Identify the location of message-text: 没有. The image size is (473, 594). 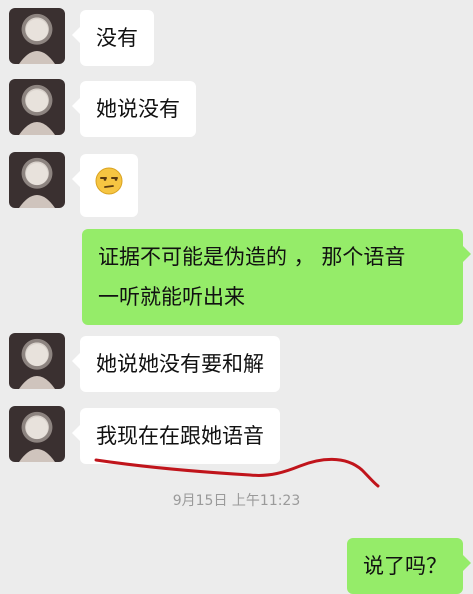
(117, 38).